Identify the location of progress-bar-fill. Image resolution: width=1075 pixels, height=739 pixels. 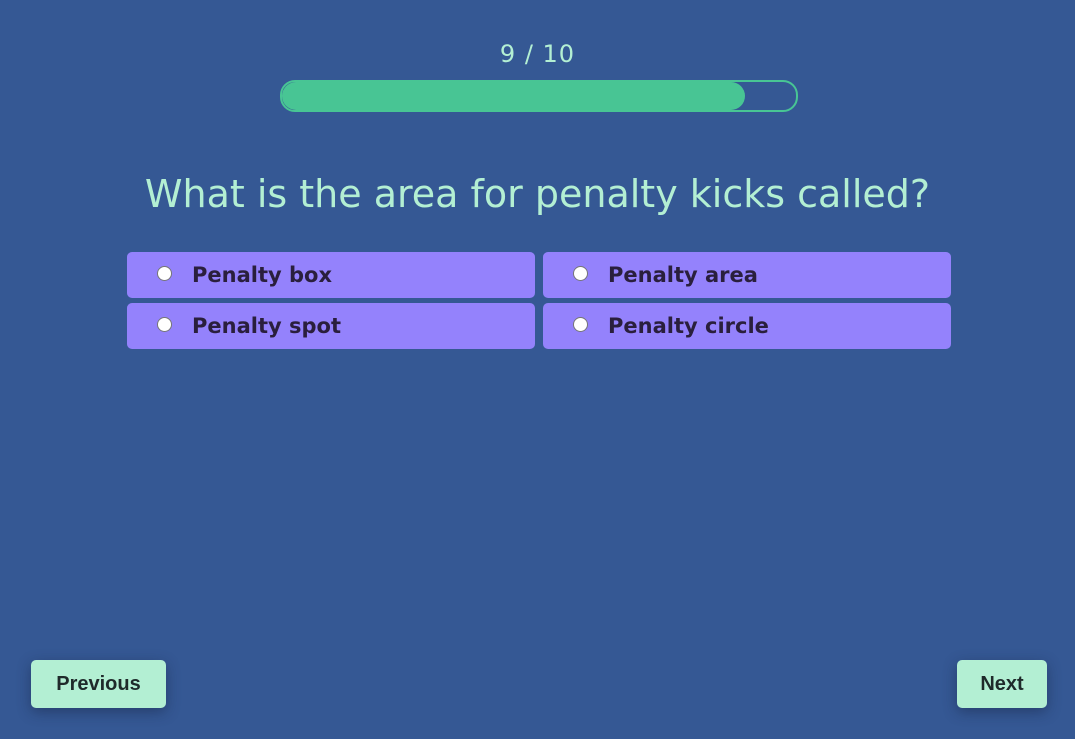
(513, 96).